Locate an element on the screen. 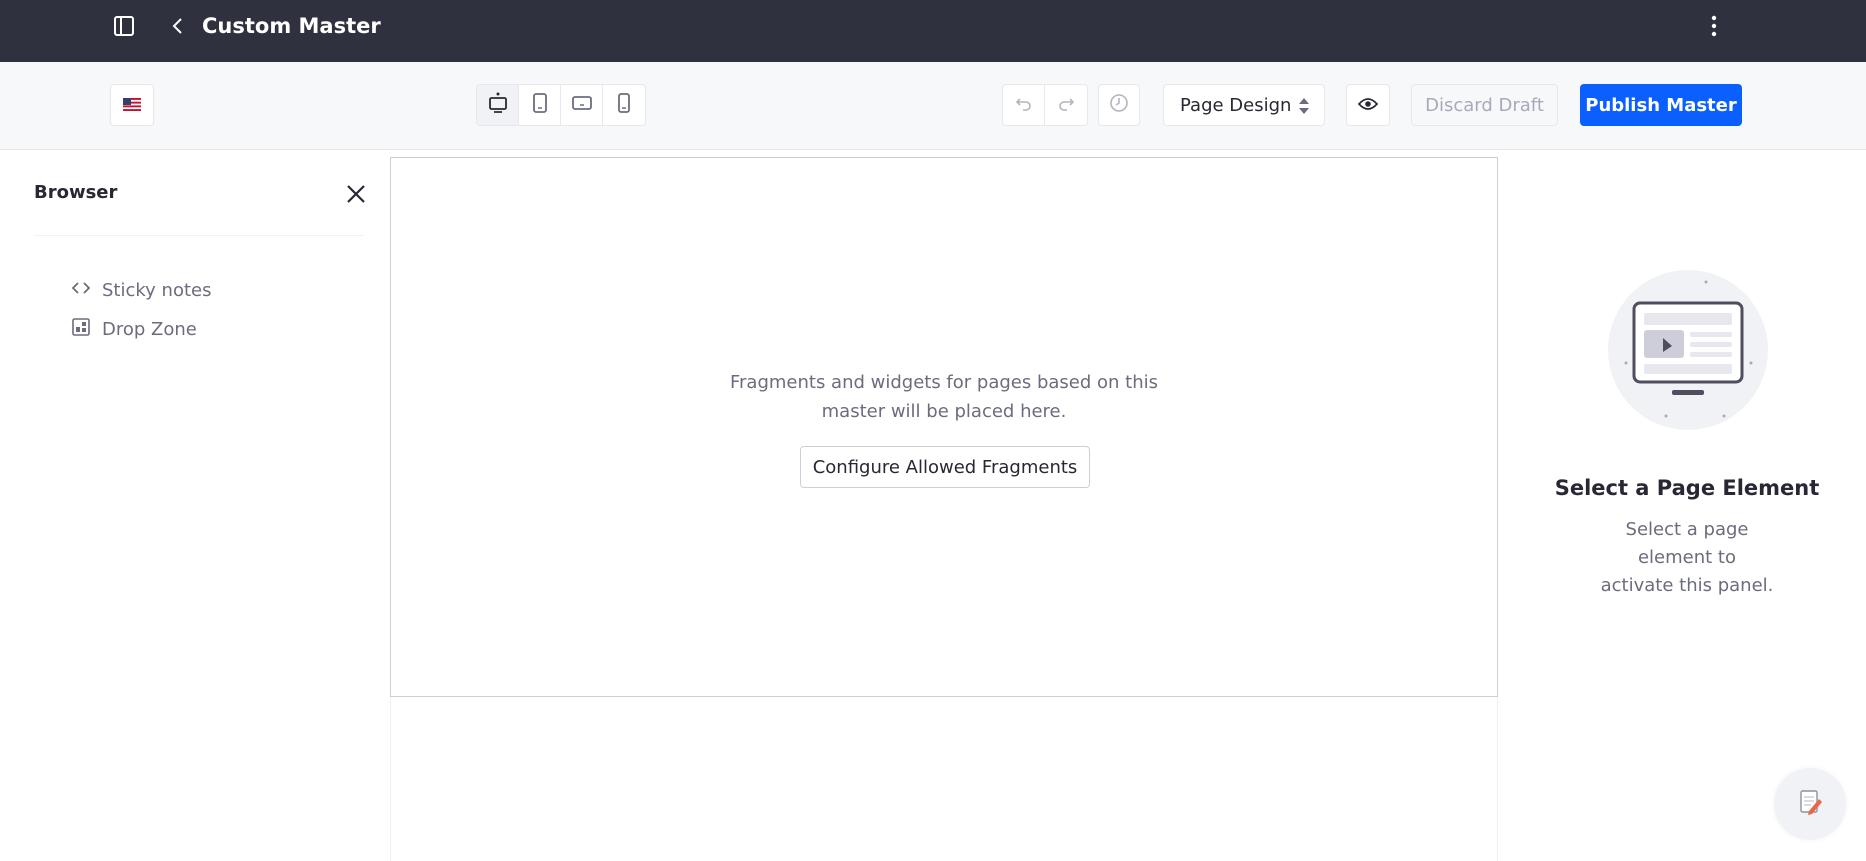 Image resolution: width=1866 pixels, height=861 pixels. mode-select-value: Page Design is located at coordinates (1236, 105).